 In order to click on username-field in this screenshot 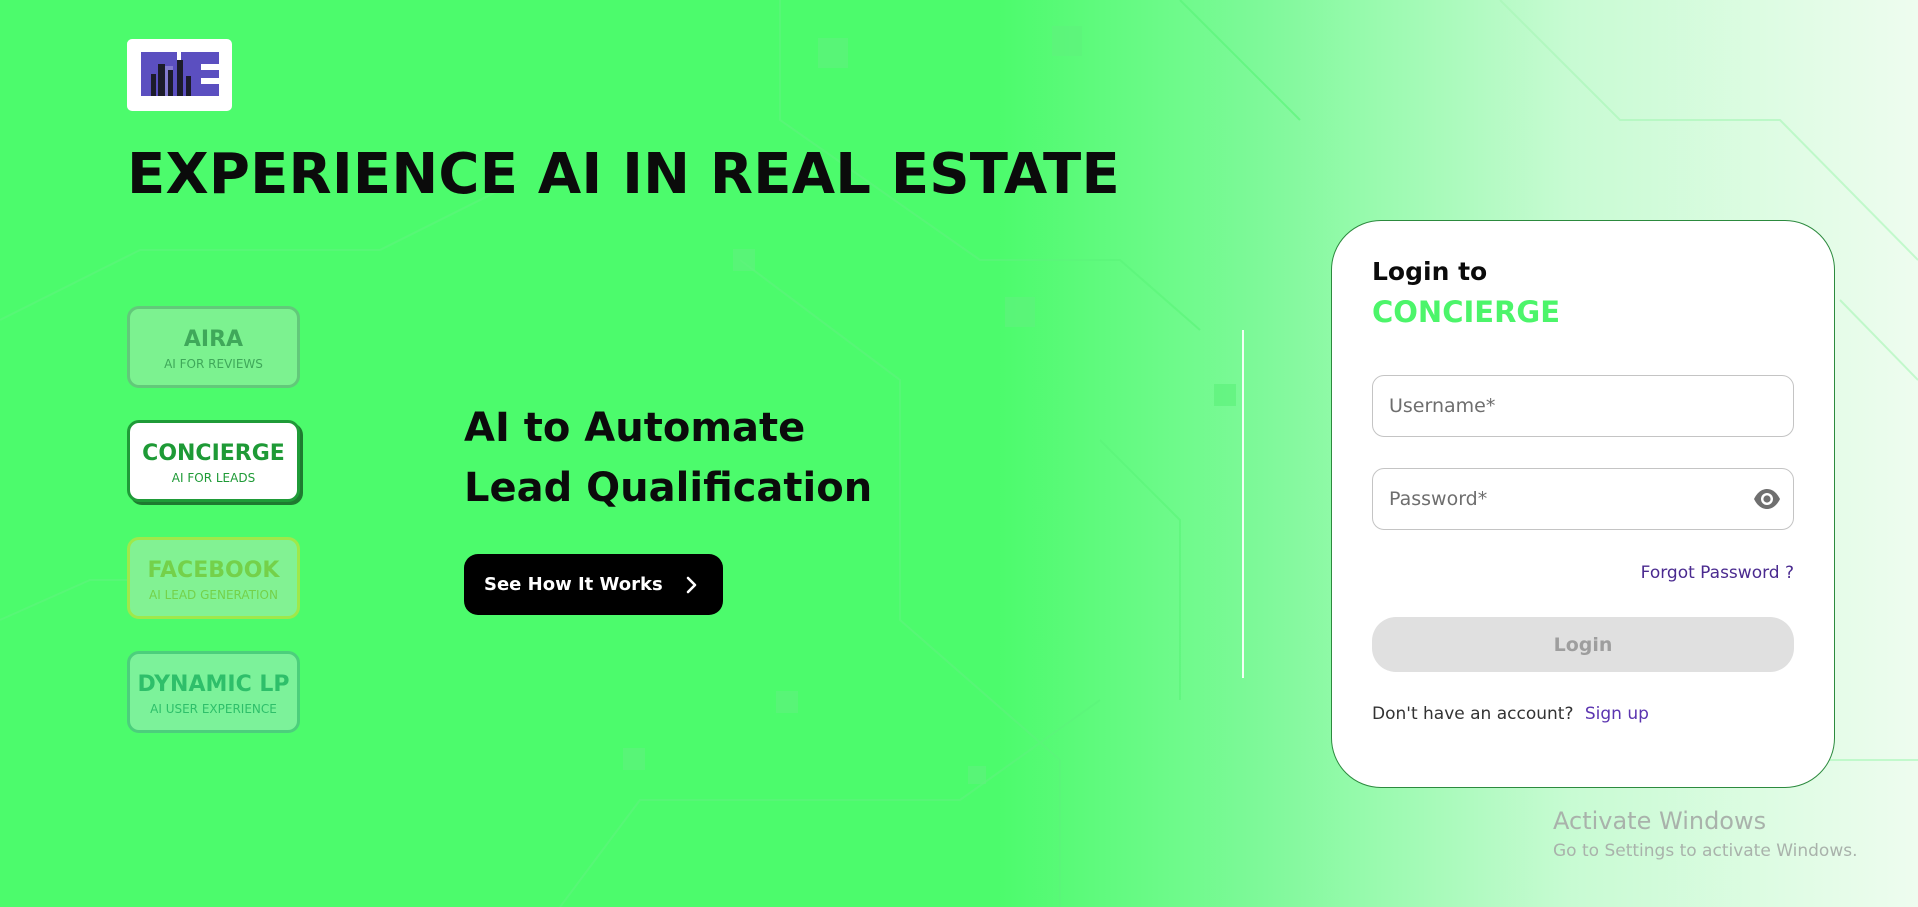, I will do `click(1583, 406)`.